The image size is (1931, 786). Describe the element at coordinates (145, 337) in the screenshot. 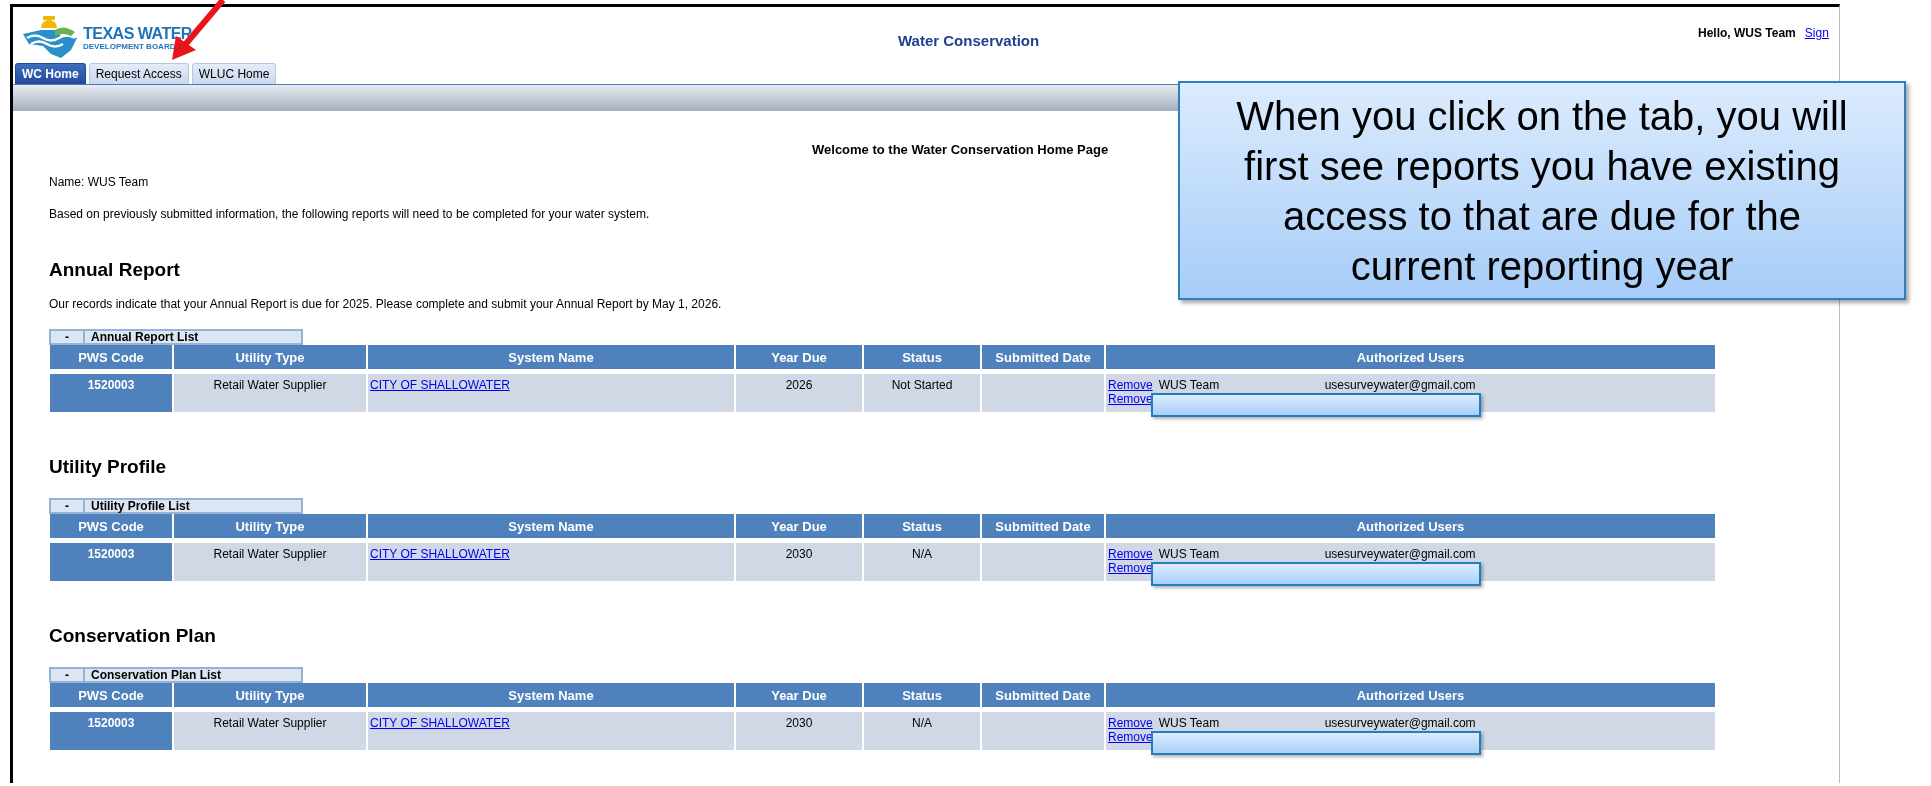

I see `list-title: Annual Report List` at that location.